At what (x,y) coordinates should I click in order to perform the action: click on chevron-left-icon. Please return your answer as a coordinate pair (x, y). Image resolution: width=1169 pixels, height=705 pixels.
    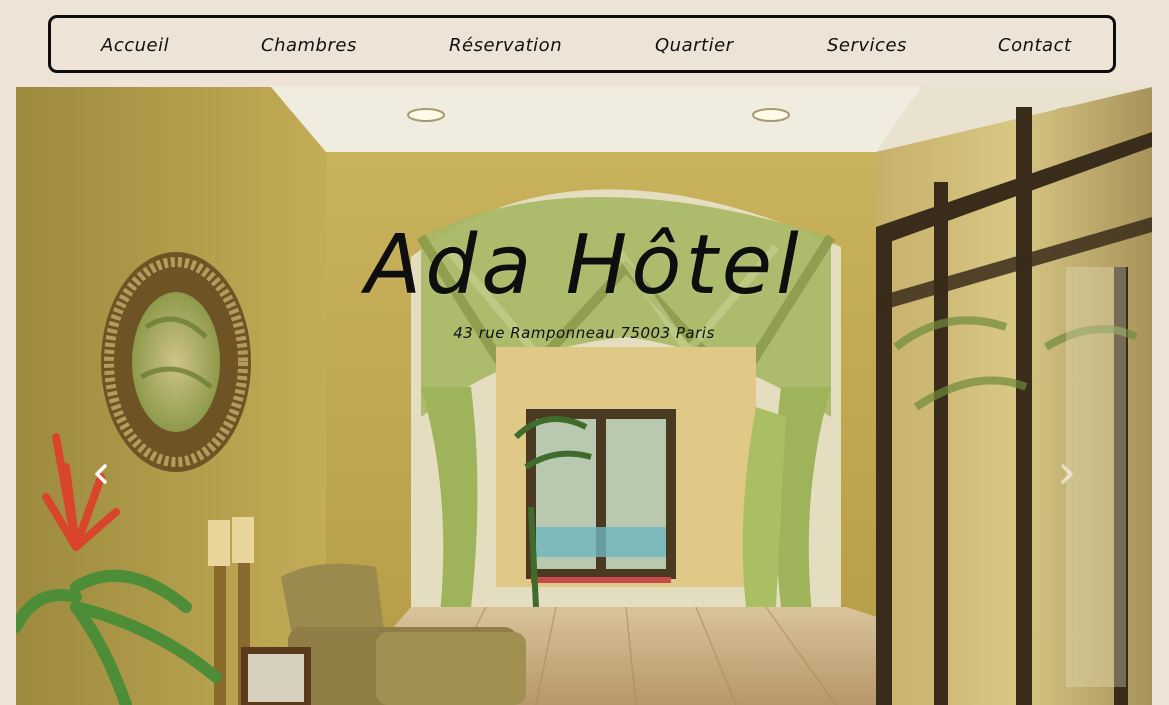
    Looking at the image, I should click on (101, 474).